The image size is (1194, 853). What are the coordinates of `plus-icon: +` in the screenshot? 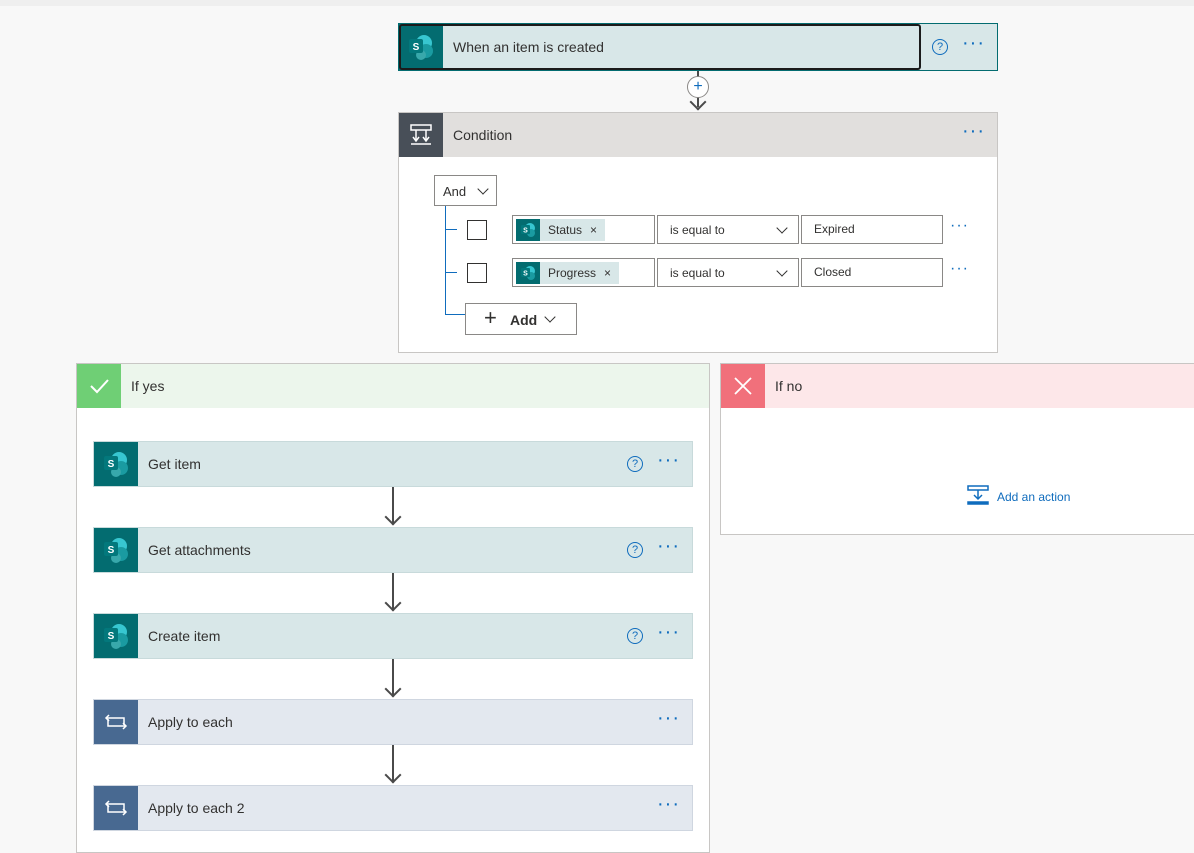 It's located at (490, 317).